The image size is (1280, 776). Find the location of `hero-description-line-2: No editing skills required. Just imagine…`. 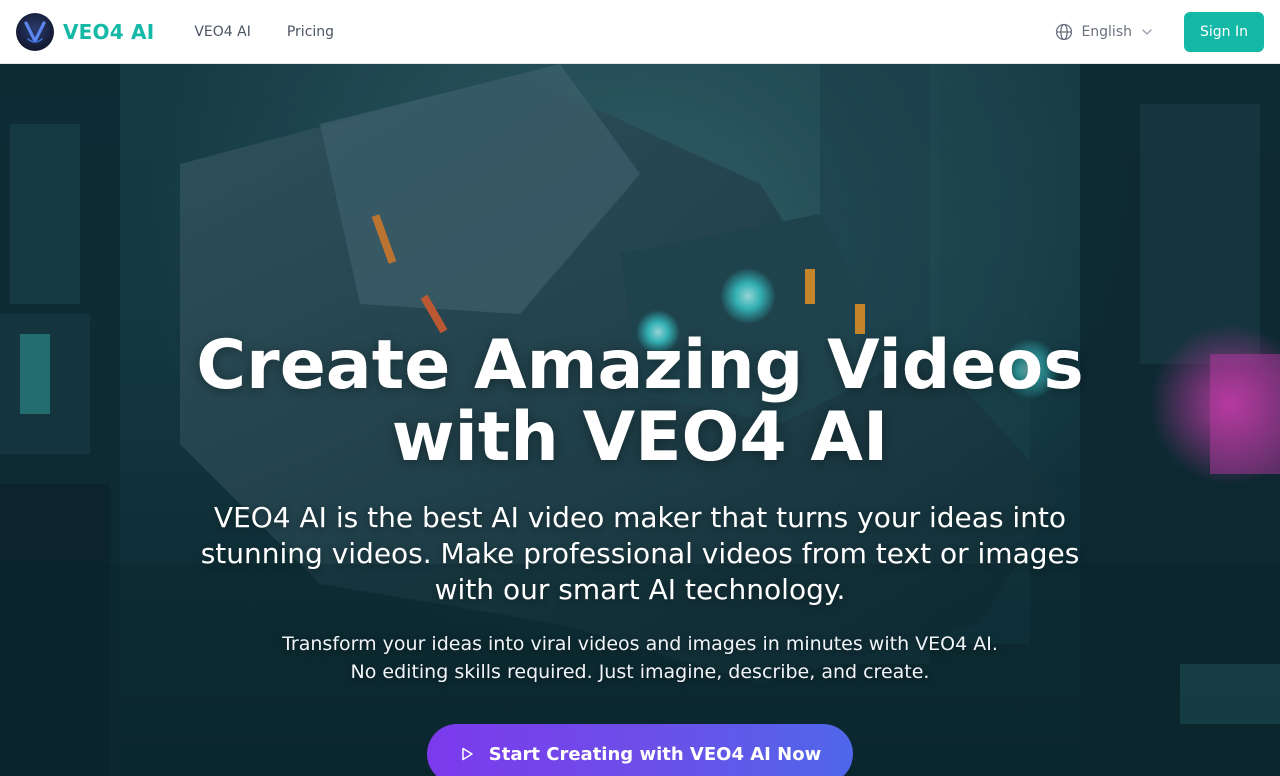

hero-description-line-2: No editing skills required. Just imagine… is located at coordinates (640, 672).